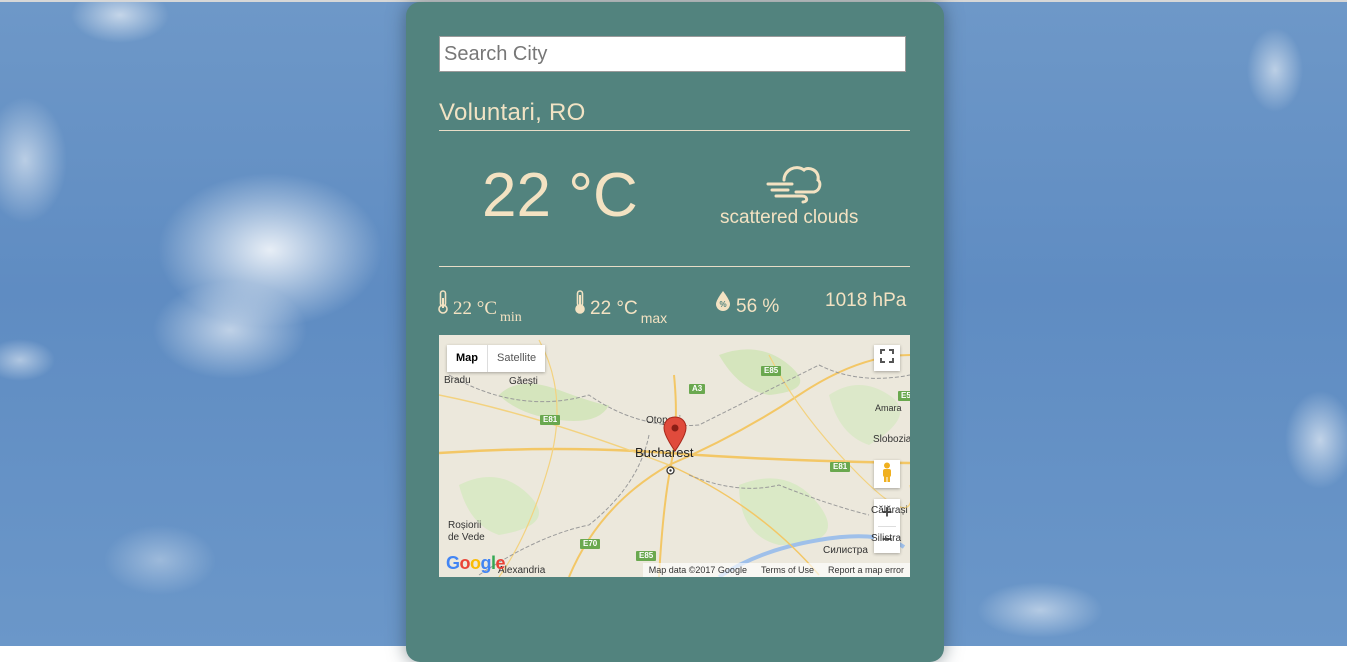  Describe the element at coordinates (516, 358) in the screenshot. I see `map-type-satellite-button: Satellite` at that location.